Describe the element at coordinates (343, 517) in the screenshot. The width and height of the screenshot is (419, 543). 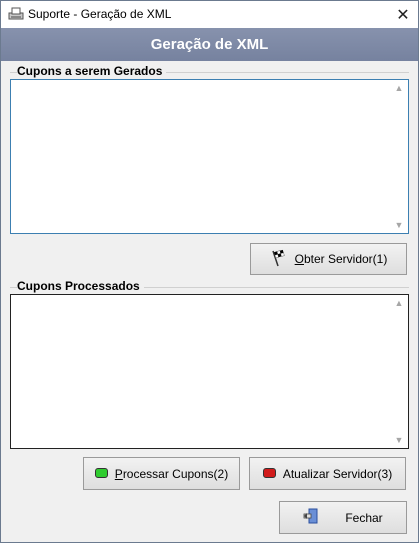
I see `fechar-button: Fechar` at that location.